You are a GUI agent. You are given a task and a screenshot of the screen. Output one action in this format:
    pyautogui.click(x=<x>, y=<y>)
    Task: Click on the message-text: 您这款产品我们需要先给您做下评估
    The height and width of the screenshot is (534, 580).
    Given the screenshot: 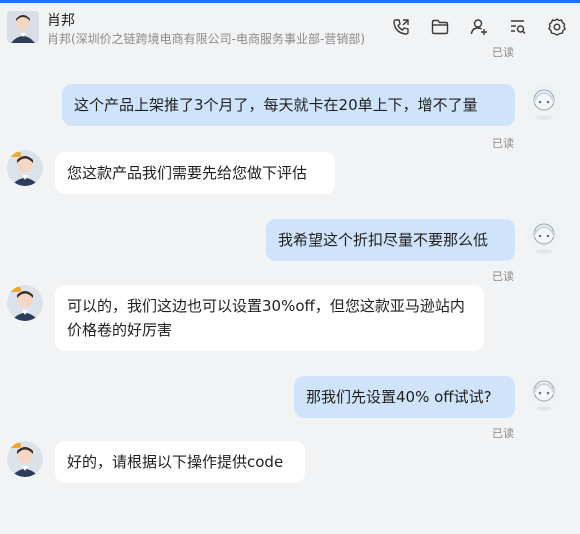 What is the action you would take?
    pyautogui.click(x=187, y=173)
    